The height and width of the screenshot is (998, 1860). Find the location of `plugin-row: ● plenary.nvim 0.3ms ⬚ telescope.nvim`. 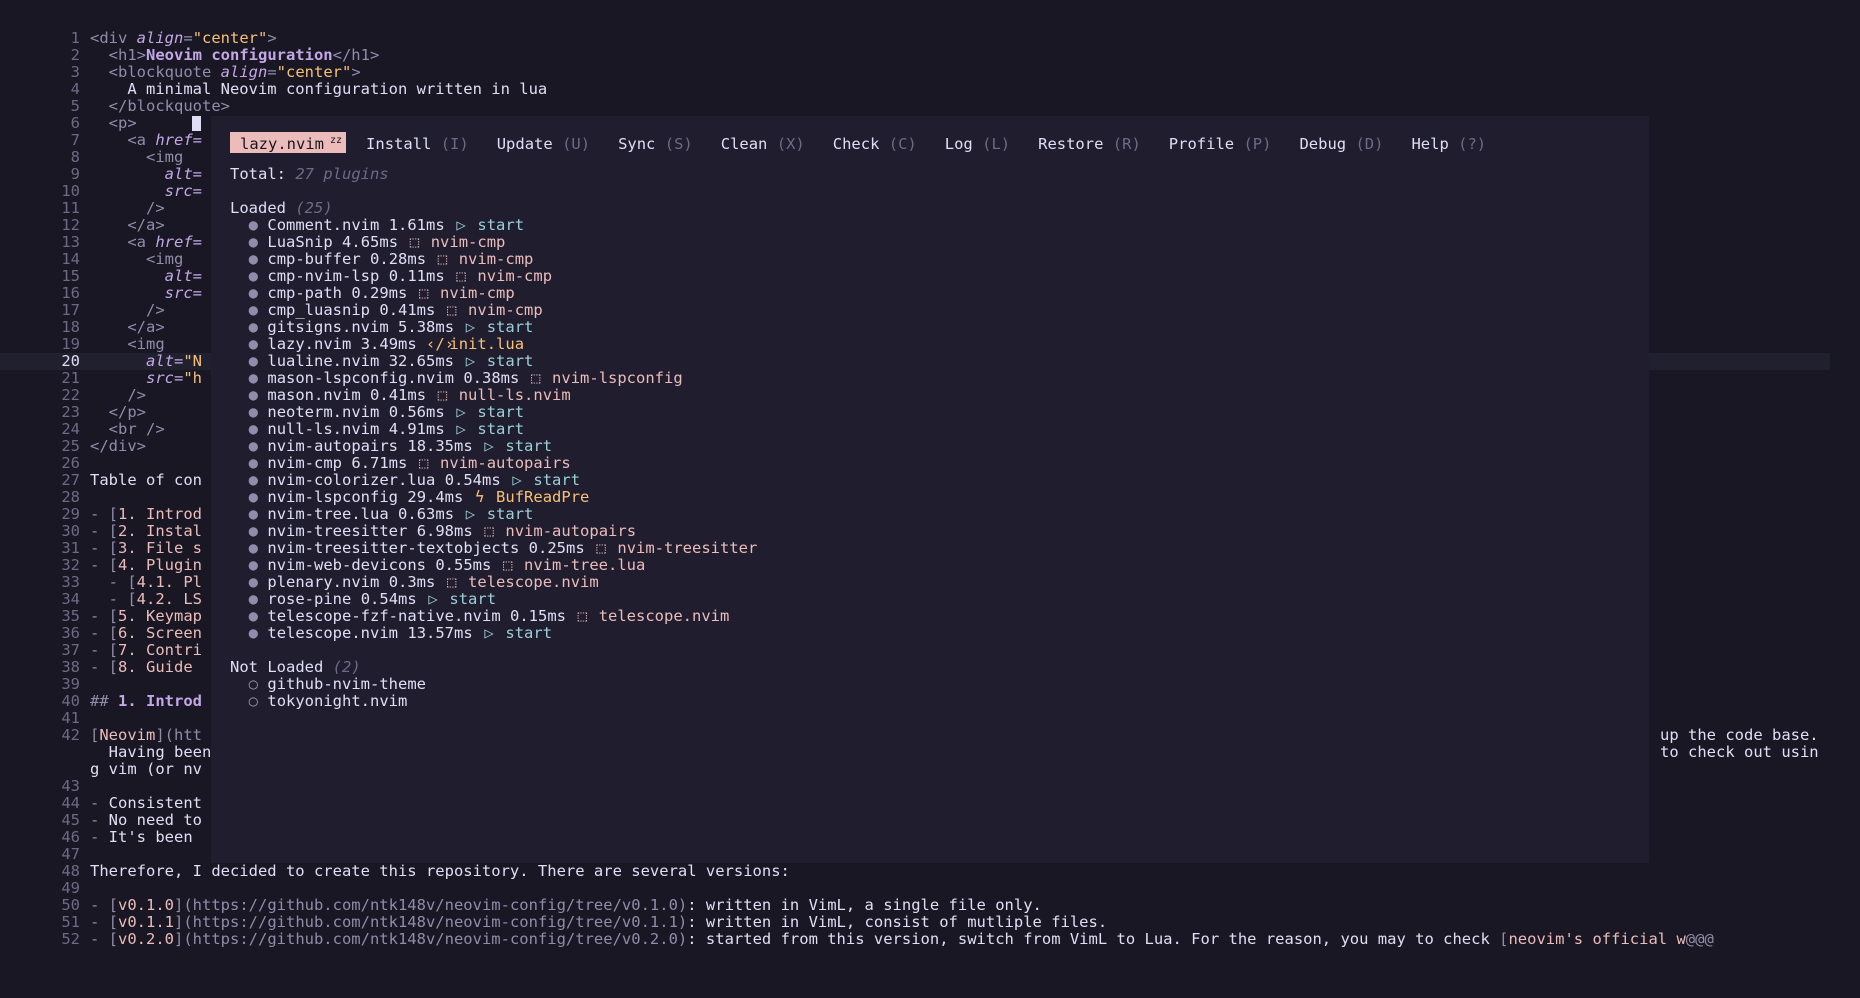

plugin-row: ● plenary.nvim 0.3ms ⬚ telescope.nvim is located at coordinates (414, 582).